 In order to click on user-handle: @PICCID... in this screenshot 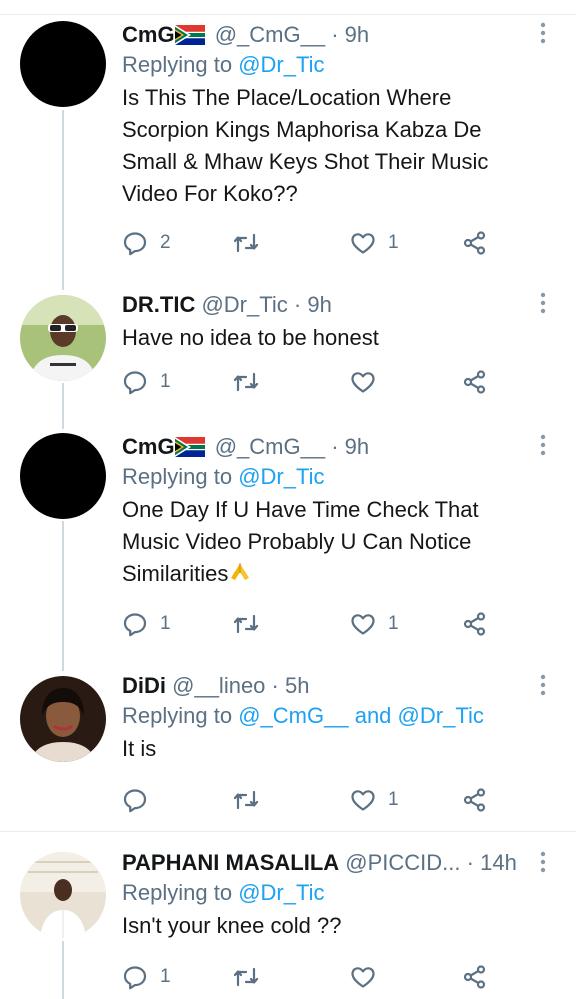, I will do `click(402, 862)`.